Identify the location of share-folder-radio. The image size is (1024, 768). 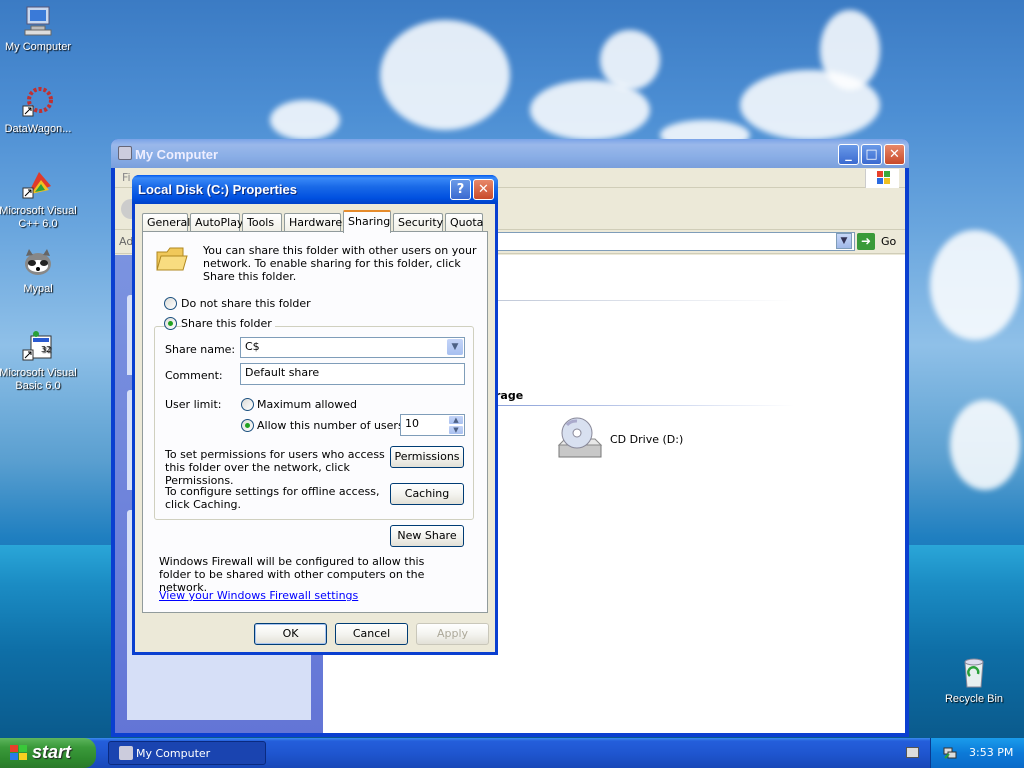
(170, 323).